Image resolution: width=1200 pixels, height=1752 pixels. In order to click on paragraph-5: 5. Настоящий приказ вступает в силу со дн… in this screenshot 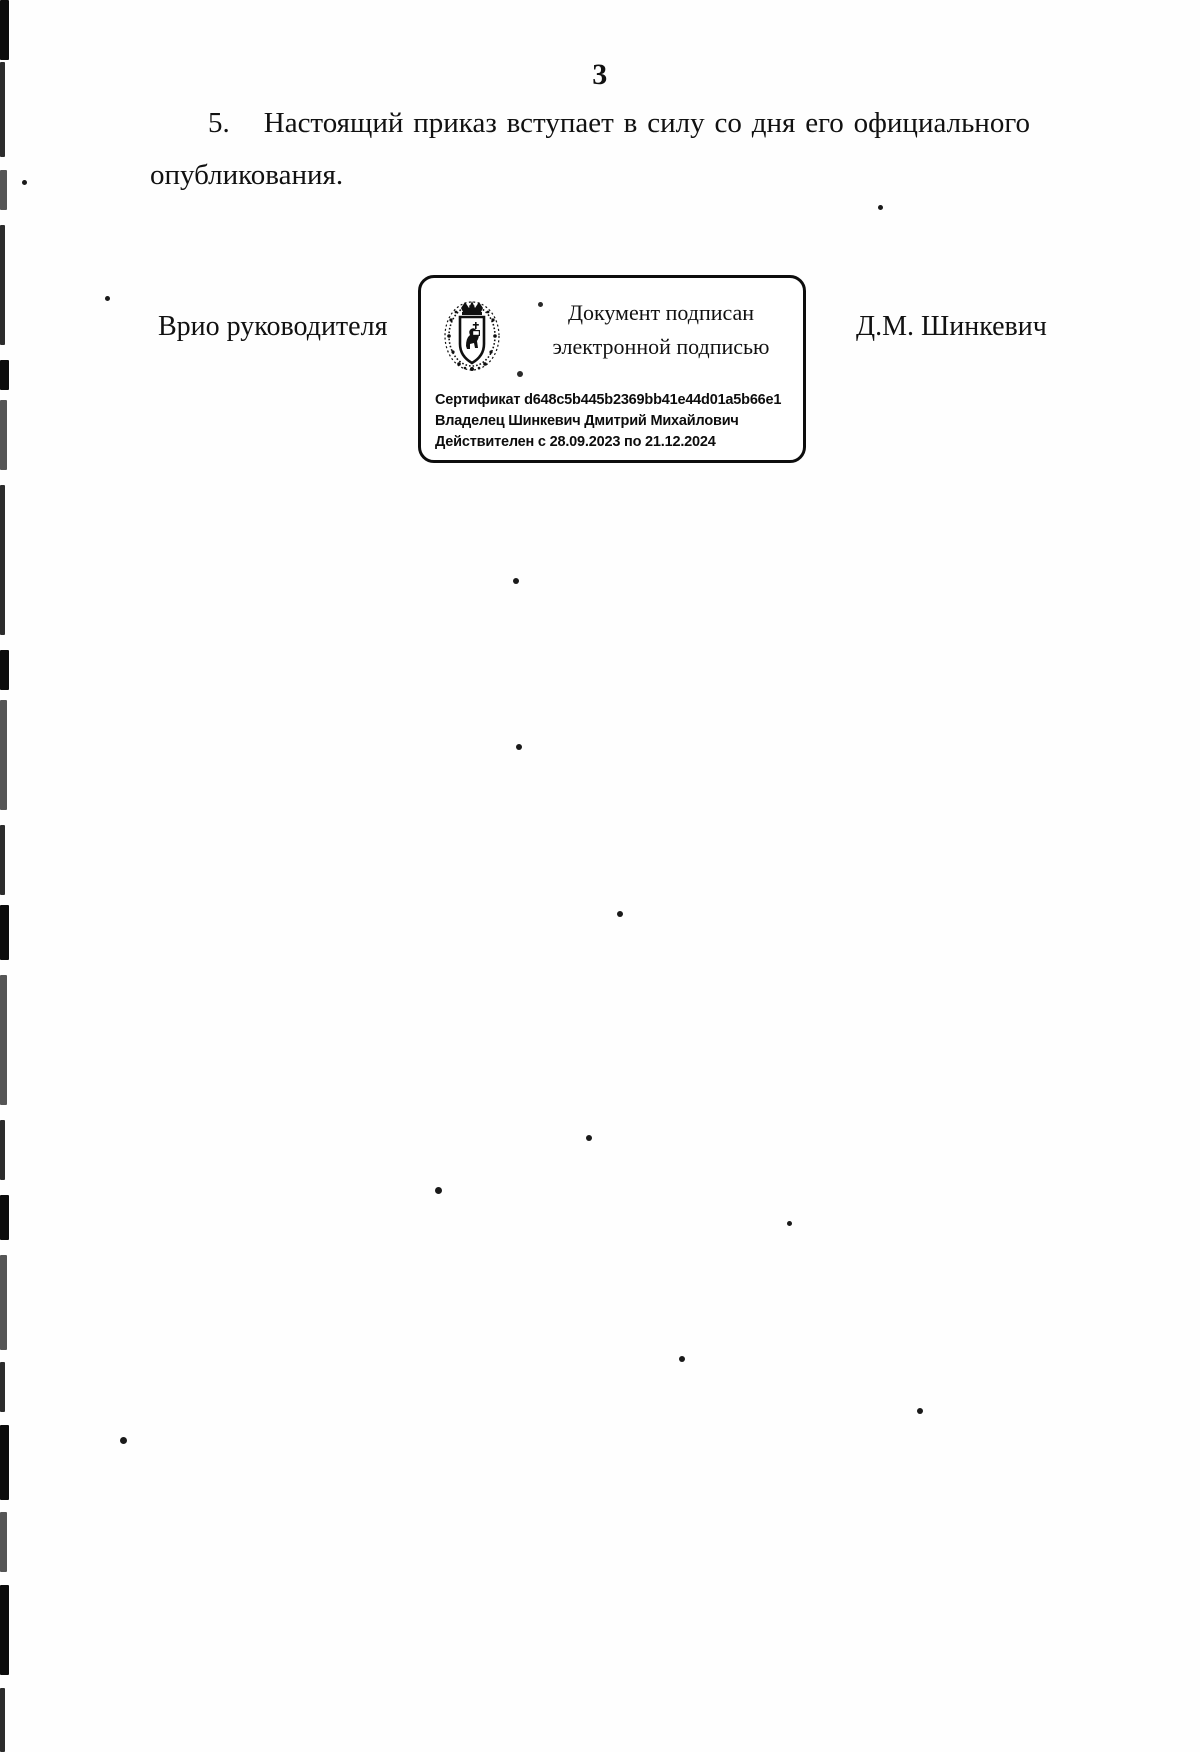, I will do `click(590, 149)`.